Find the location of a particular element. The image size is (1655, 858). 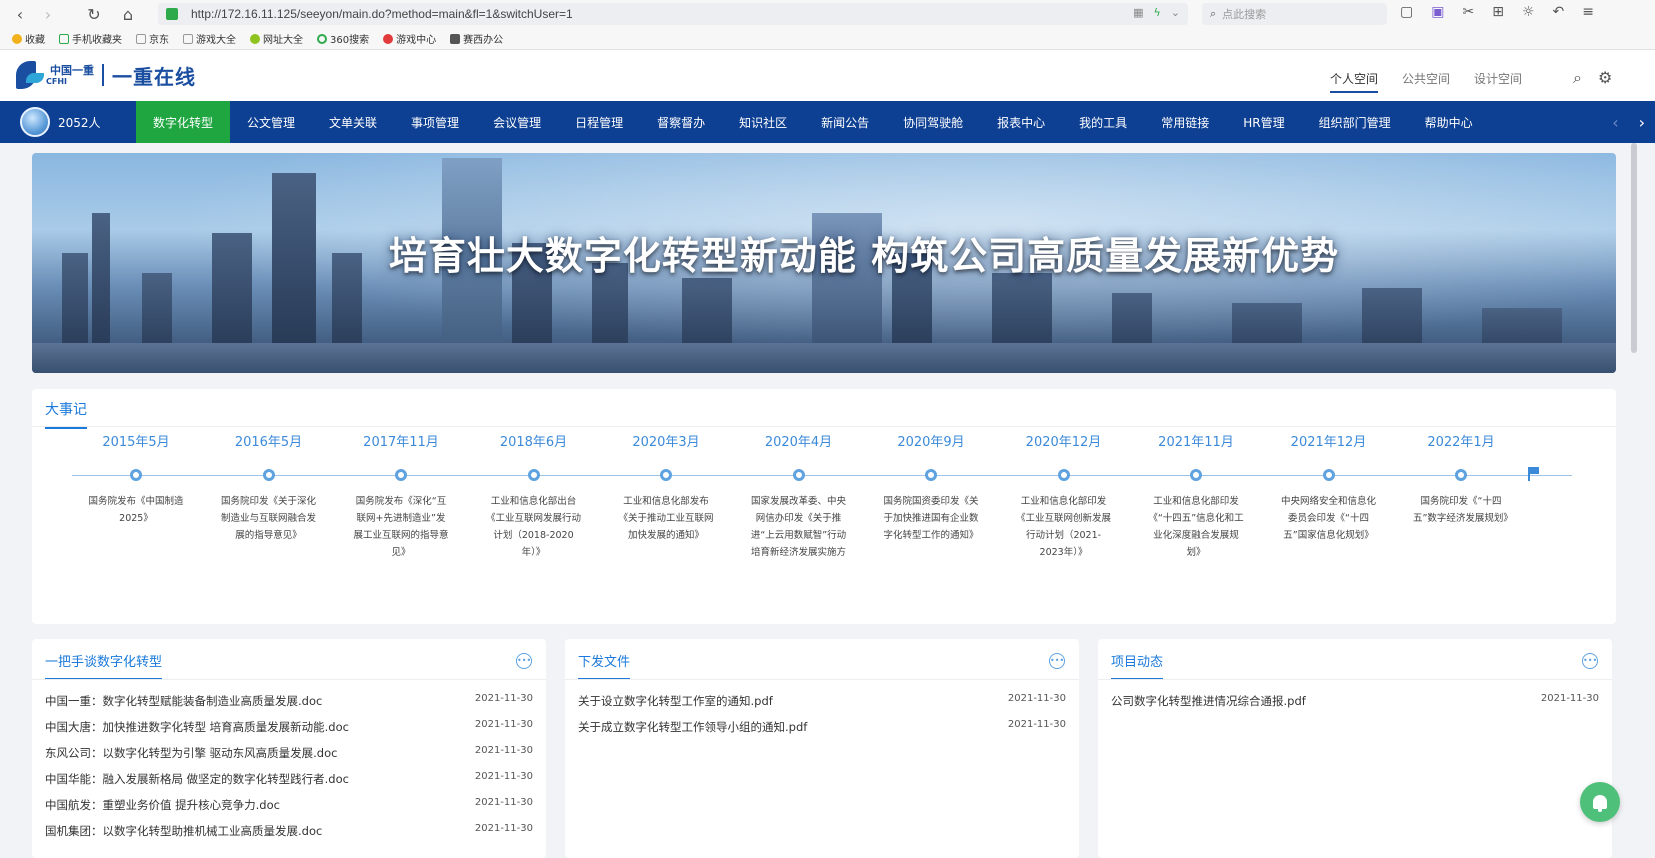

list-title: 一把手谈数字化转型 is located at coordinates (104, 665).